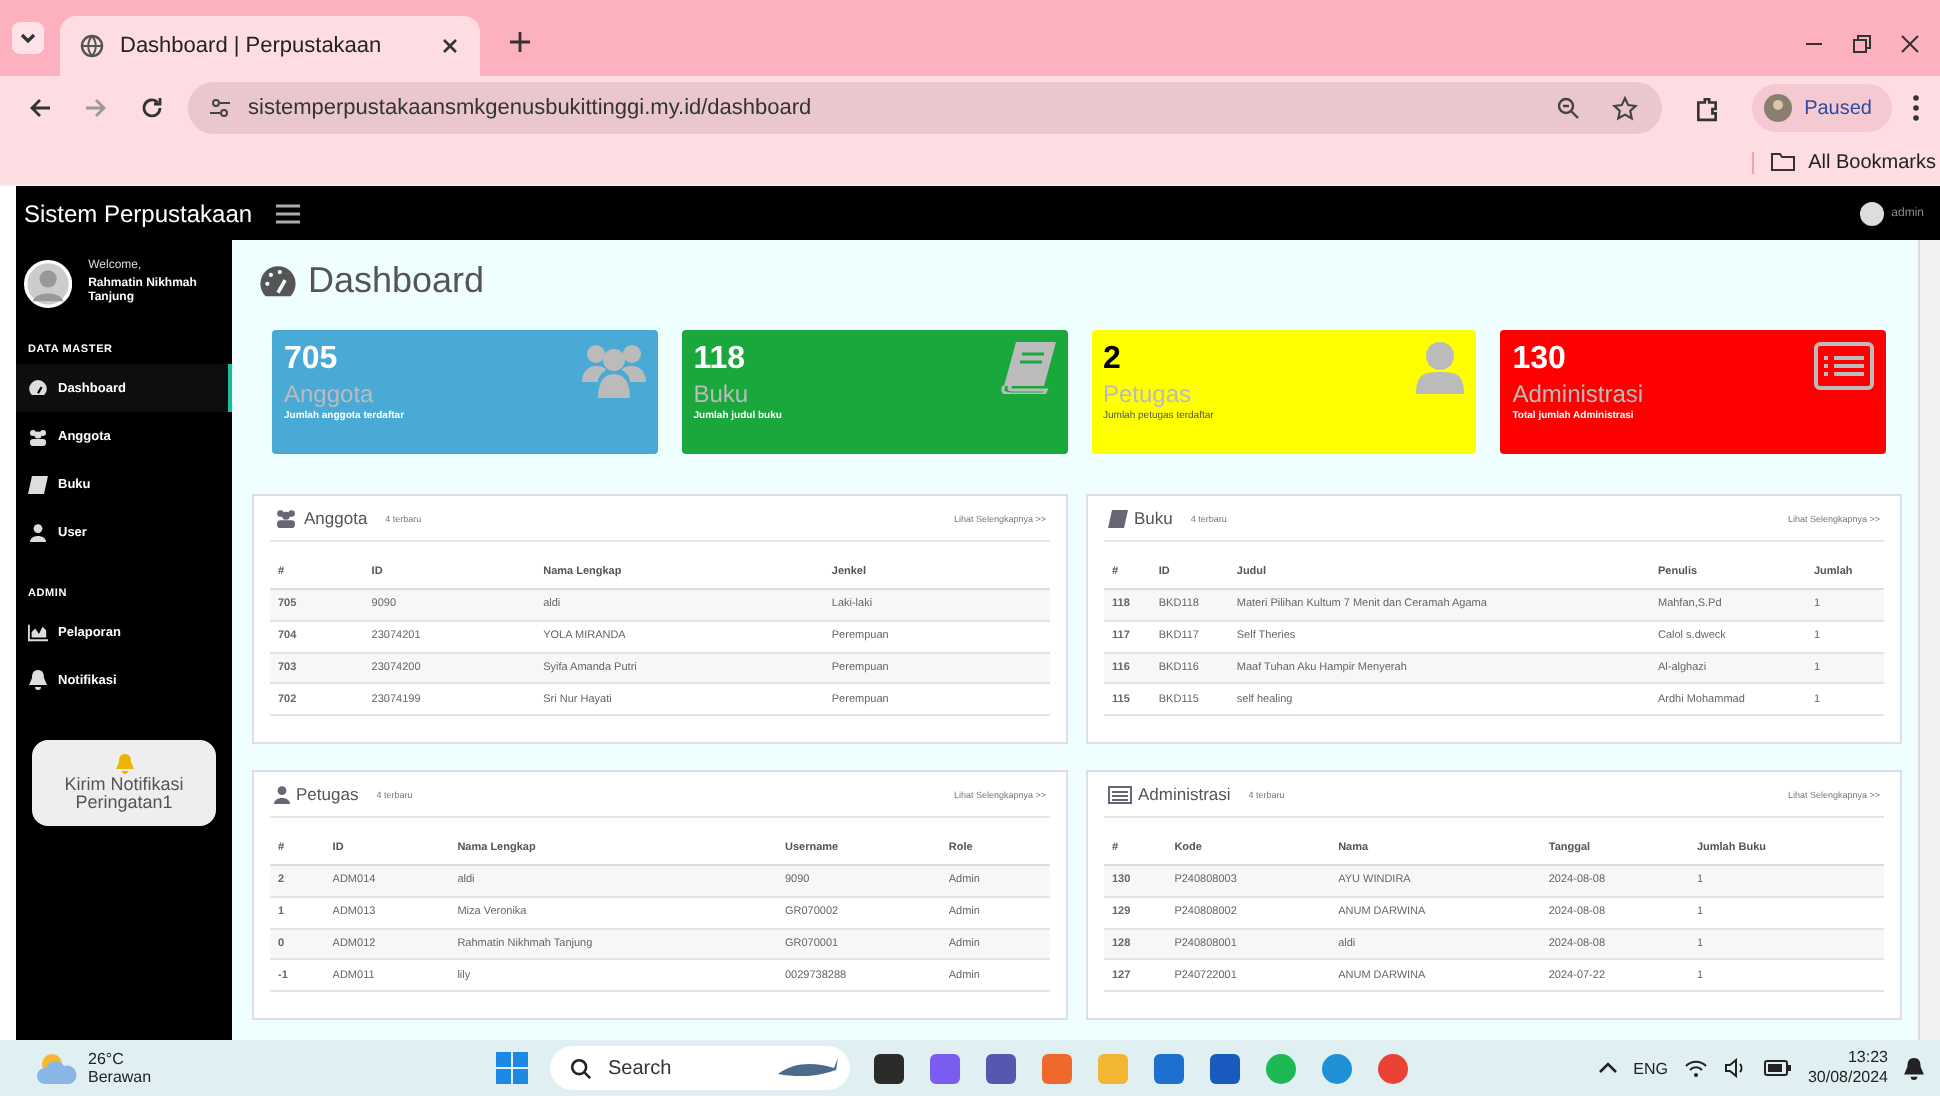 This screenshot has height=1096, width=1940. What do you see at coordinates (1783, 162) in the screenshot?
I see `folder-icon` at bounding box center [1783, 162].